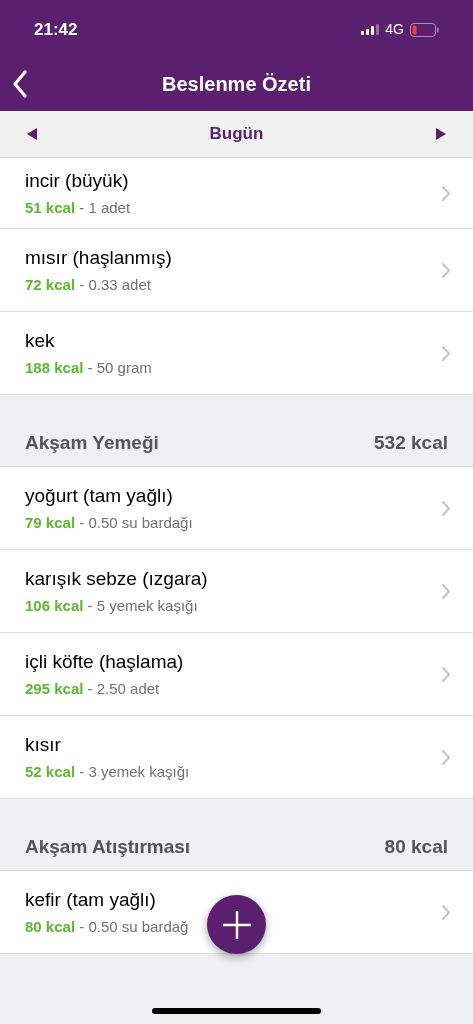  Describe the element at coordinates (116, 578) in the screenshot. I see `food-name: karışık sebze (ızgara)` at that location.